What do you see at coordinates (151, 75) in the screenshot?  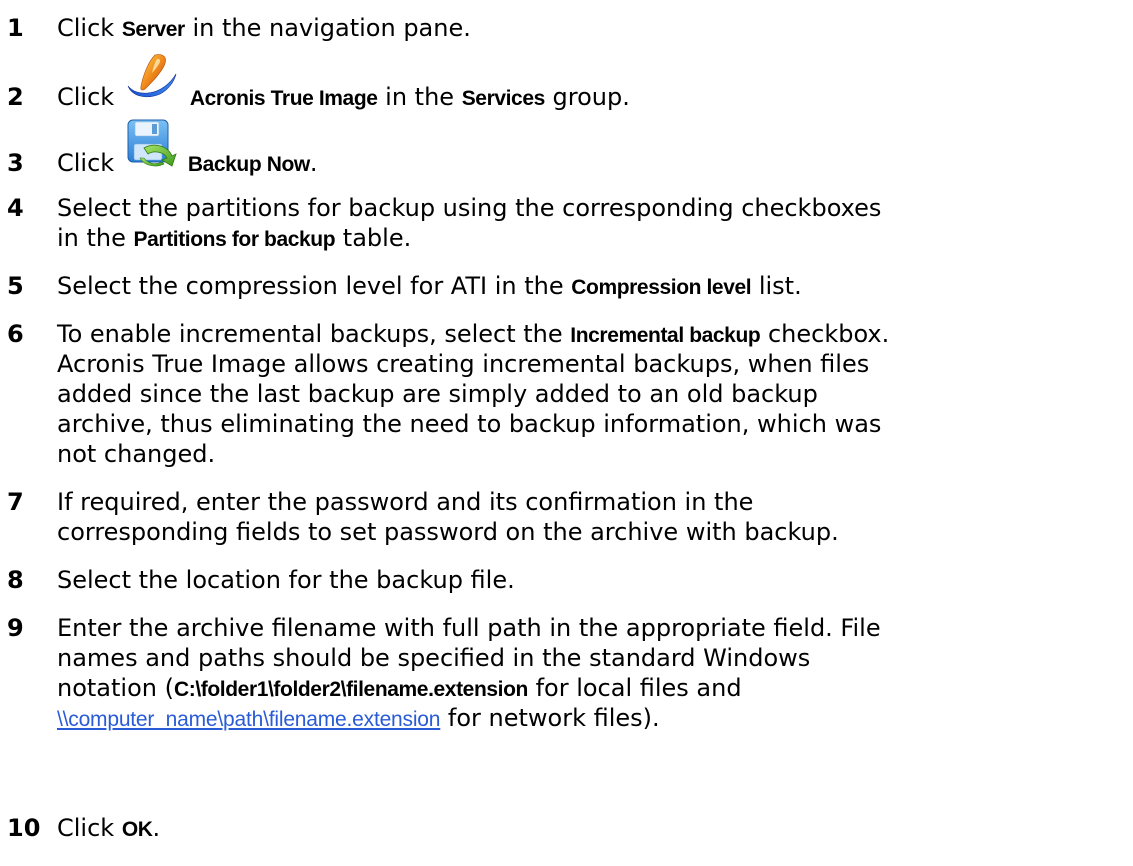 I see `acronis-true-image-icon` at bounding box center [151, 75].